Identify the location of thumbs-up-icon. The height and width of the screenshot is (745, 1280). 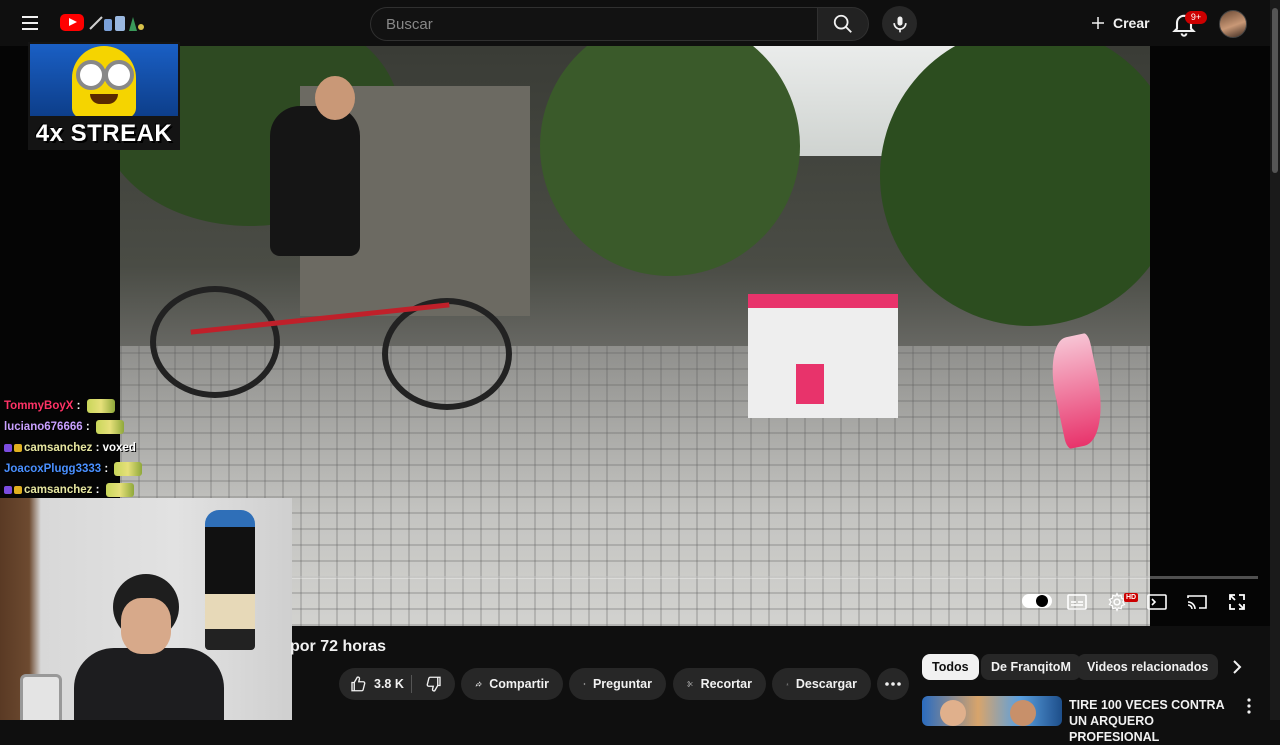
(358, 684).